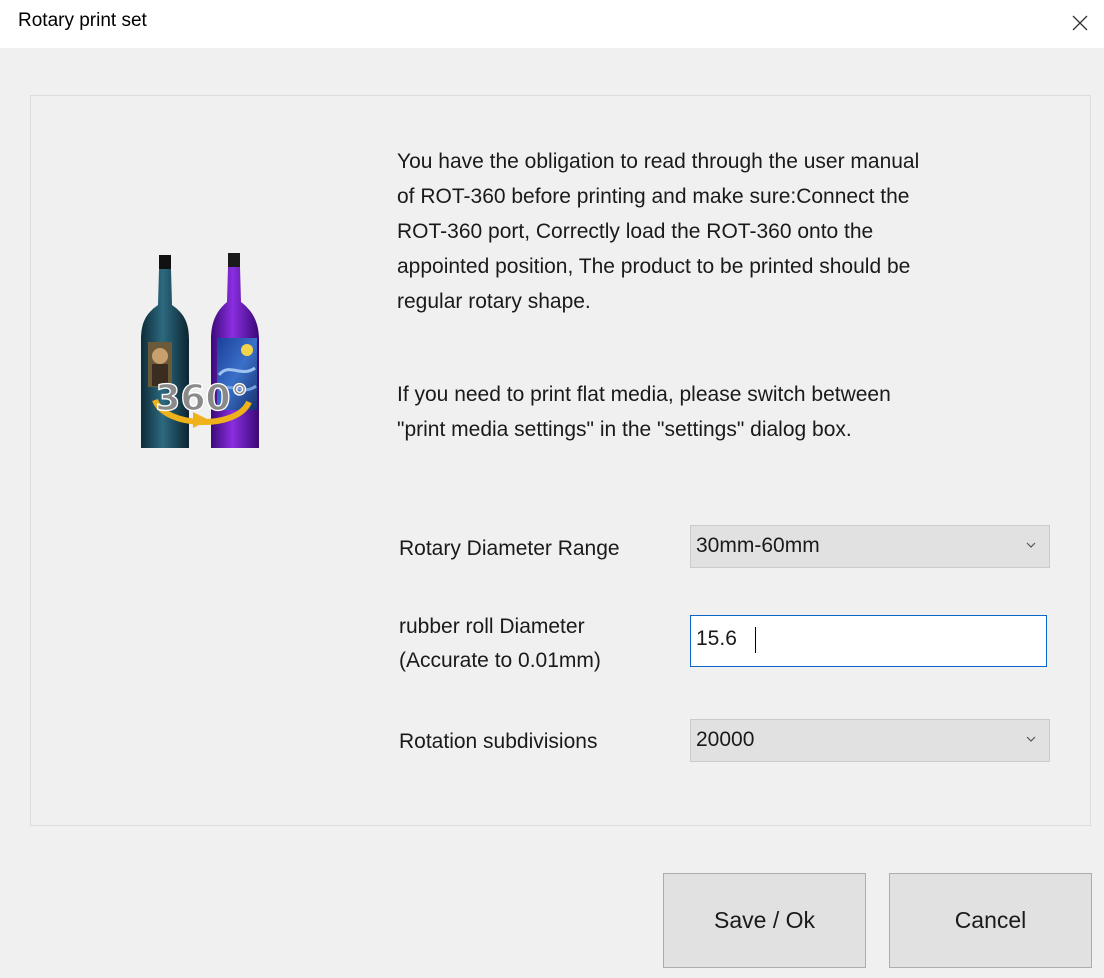  I want to click on close-button, so click(1080, 23).